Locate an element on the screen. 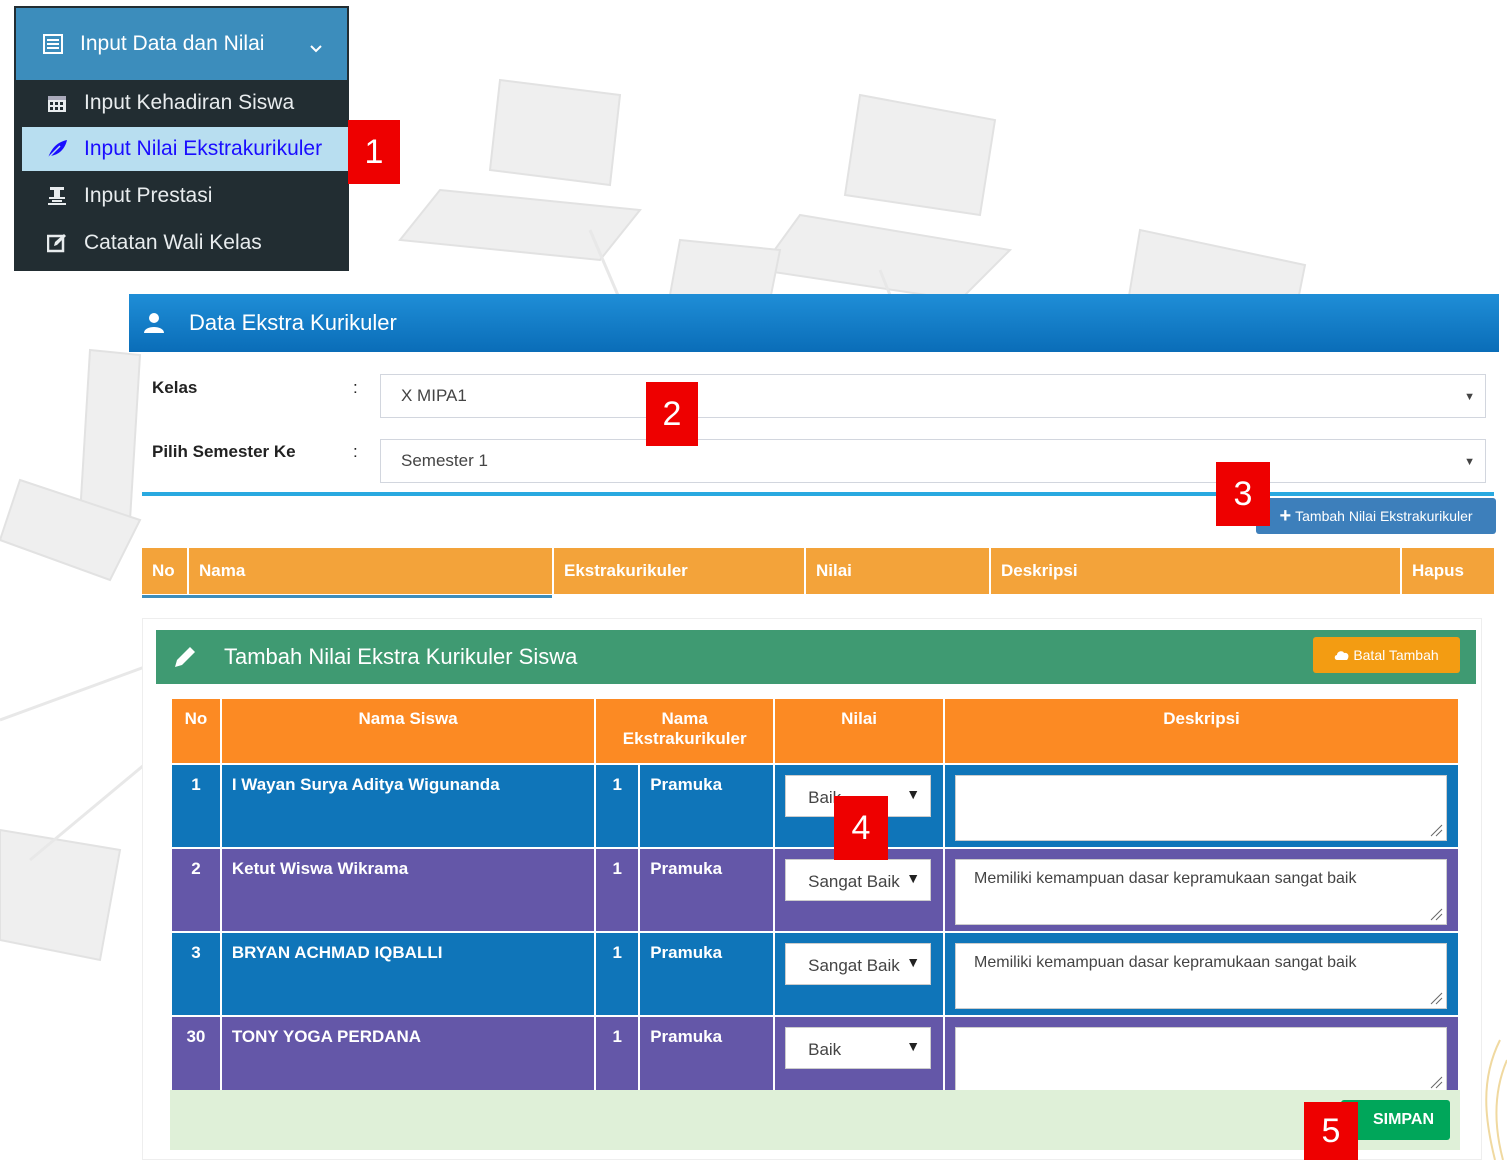  kelas-select-value: X MIPA1 is located at coordinates (434, 395).